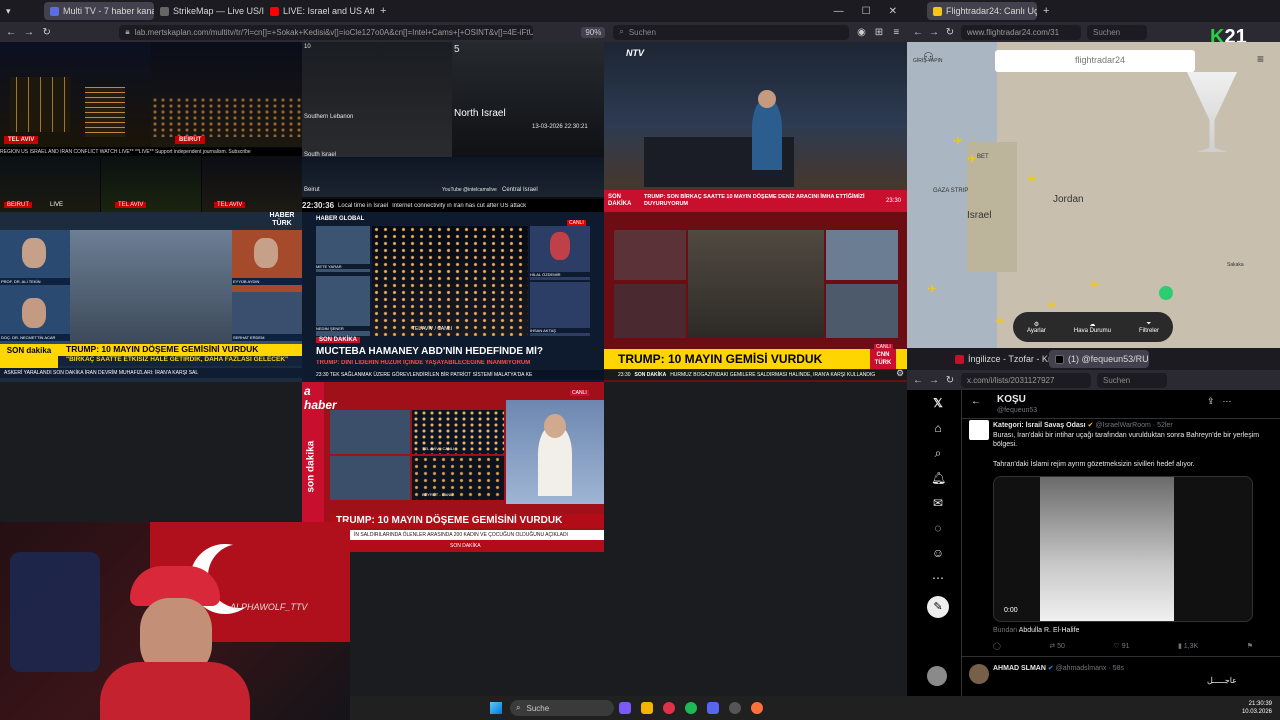 This screenshot has height=720, width=1280. Describe the element at coordinates (938, 453) in the screenshot. I see `search-icon: ⌕` at that location.